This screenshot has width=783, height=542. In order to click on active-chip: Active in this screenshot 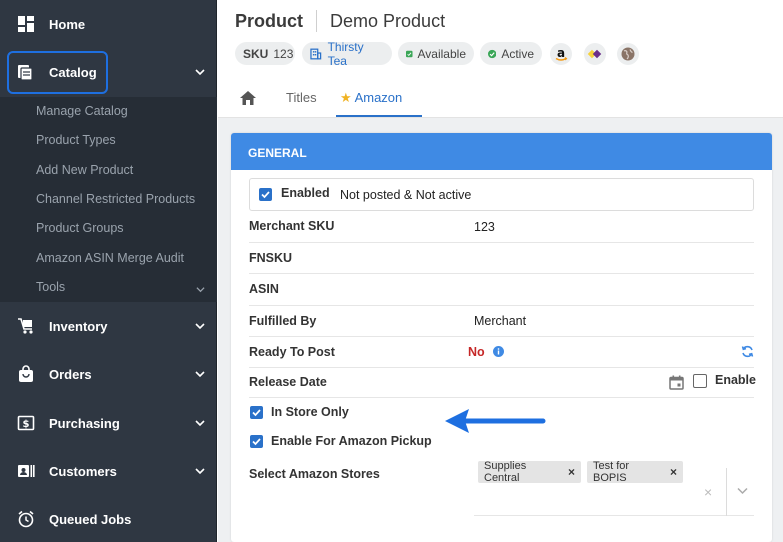, I will do `click(511, 53)`.